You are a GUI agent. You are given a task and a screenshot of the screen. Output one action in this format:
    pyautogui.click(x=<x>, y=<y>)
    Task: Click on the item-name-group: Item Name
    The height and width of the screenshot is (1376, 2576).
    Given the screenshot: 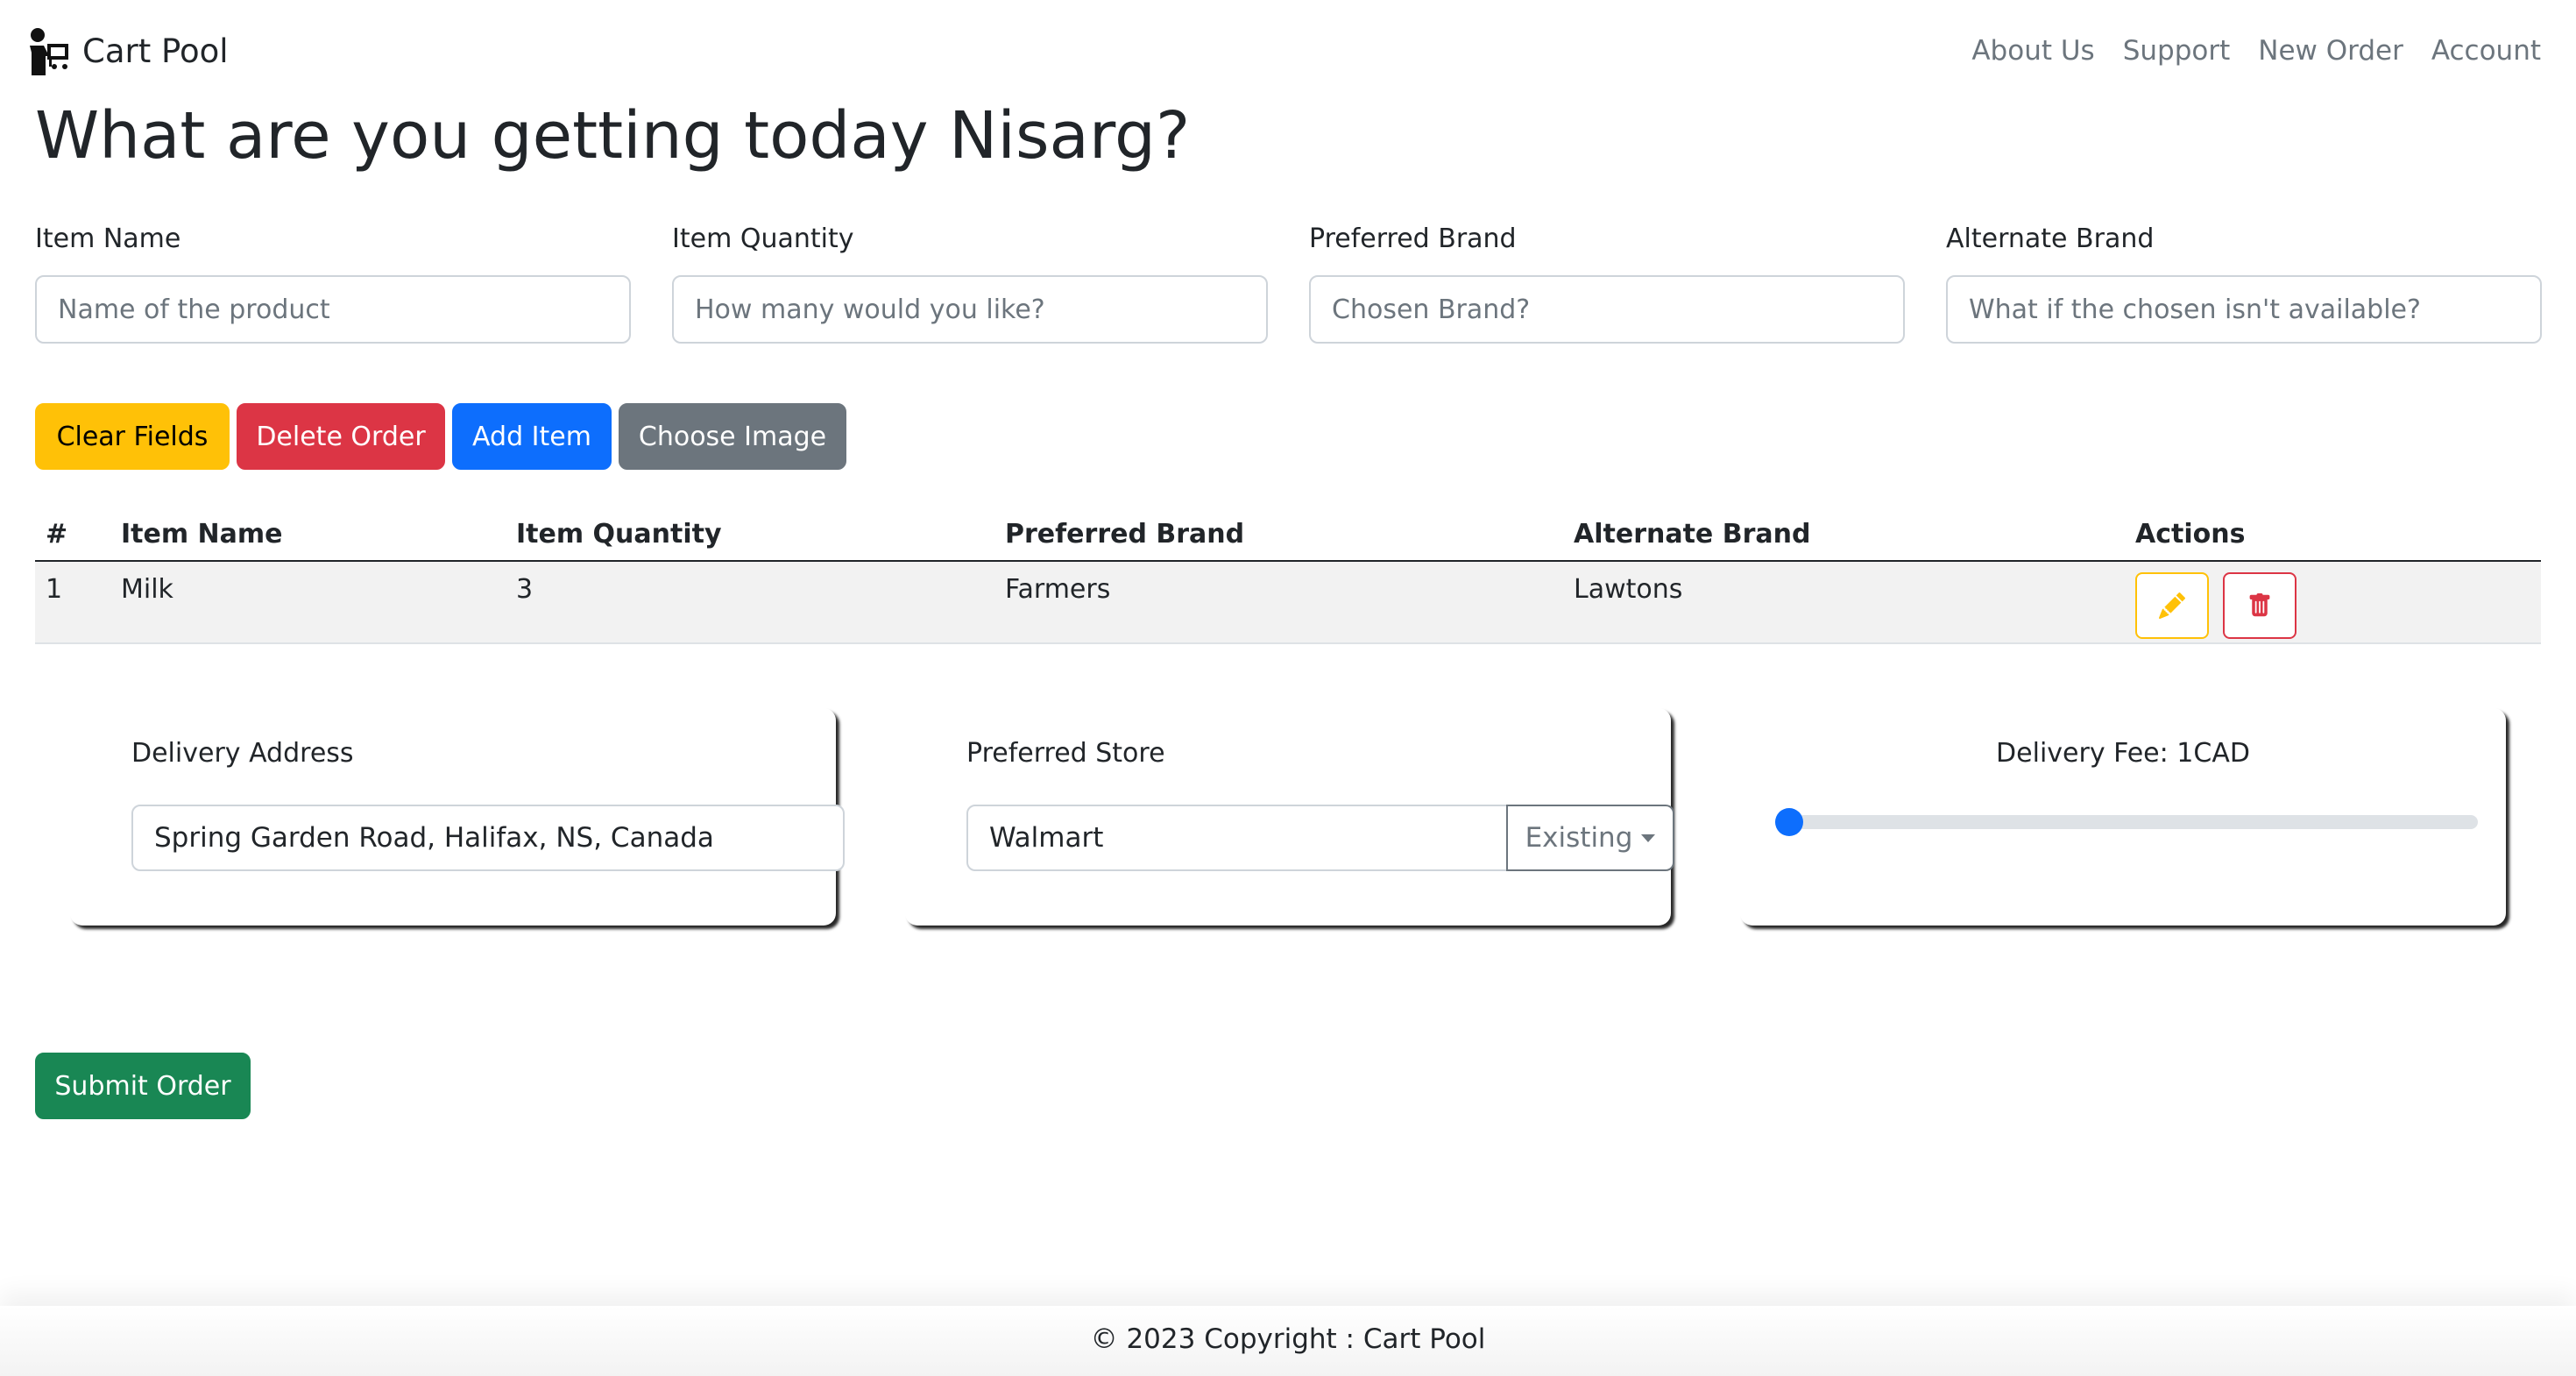 What is the action you would take?
    pyautogui.click(x=333, y=281)
    